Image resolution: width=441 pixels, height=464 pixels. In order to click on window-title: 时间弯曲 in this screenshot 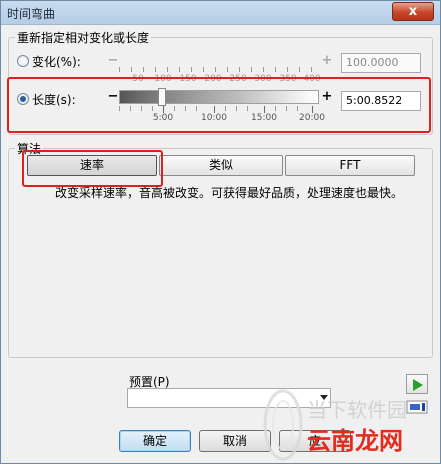, I will do `click(31, 14)`.